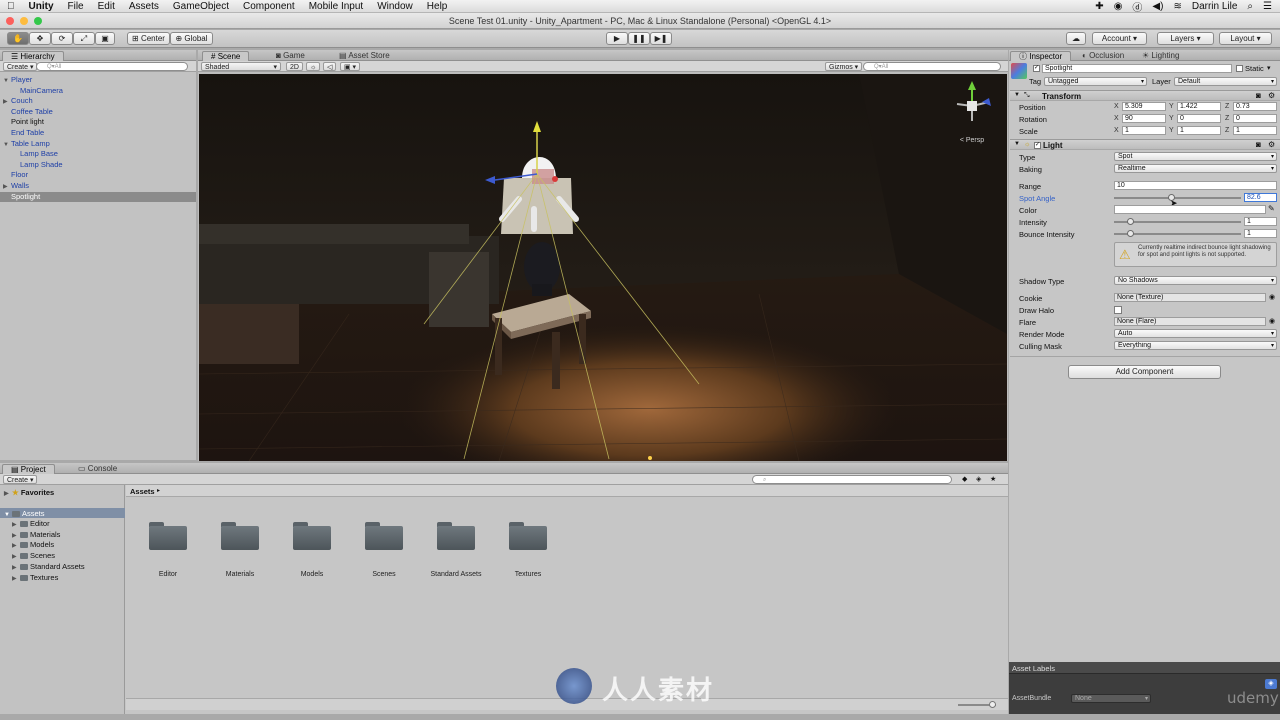  What do you see at coordinates (48, 566) in the screenshot?
I see `project-tree-item: ▶ Standard Assets` at bounding box center [48, 566].